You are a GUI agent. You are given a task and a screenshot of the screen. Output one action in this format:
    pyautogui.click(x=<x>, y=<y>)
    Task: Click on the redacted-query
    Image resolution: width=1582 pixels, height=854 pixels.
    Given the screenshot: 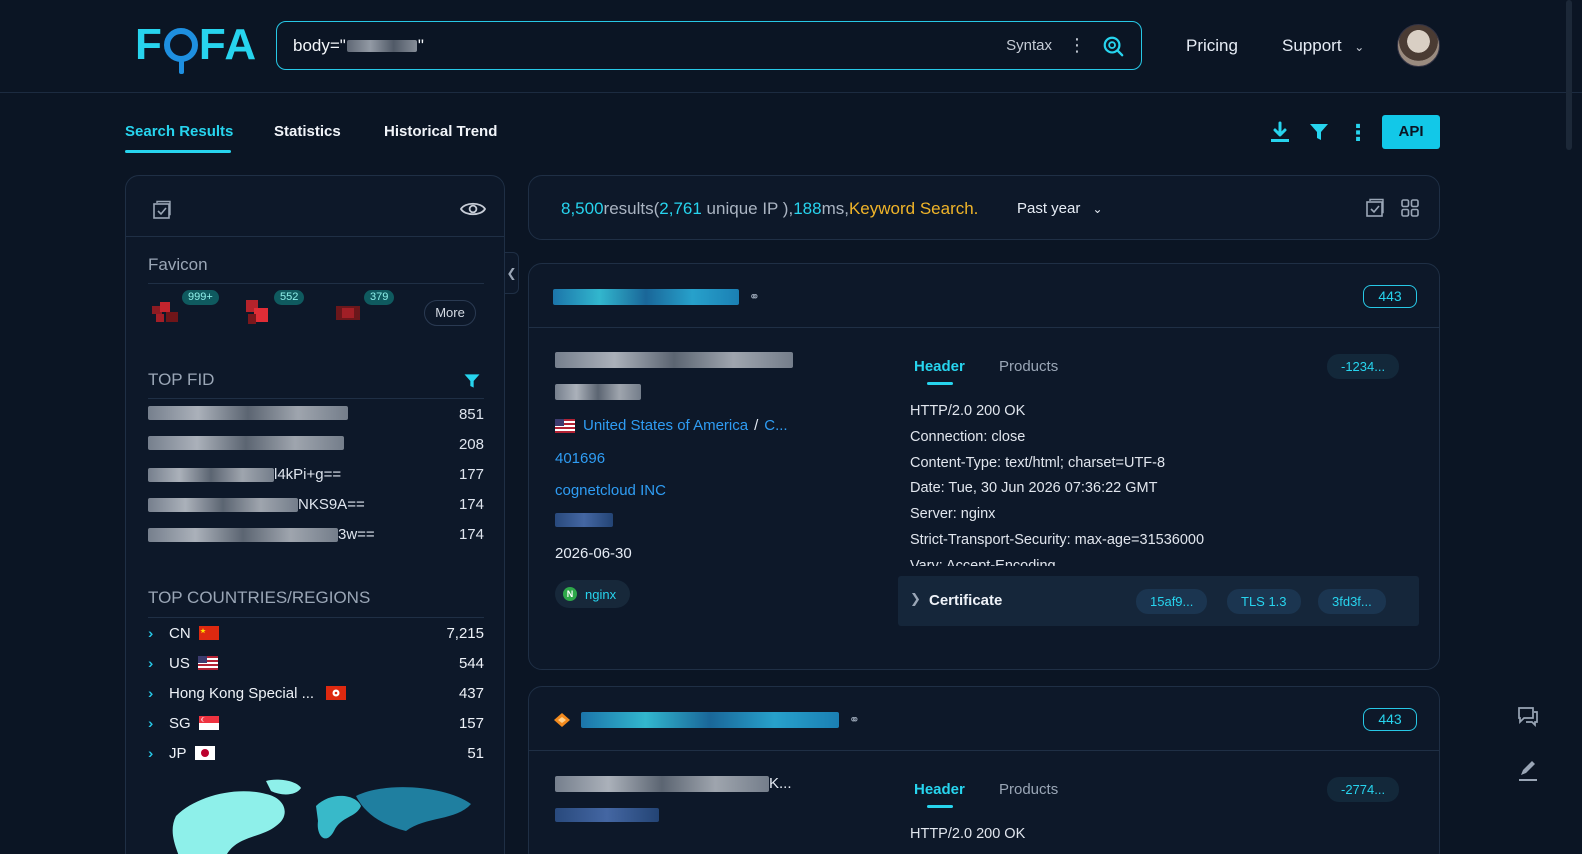 What is the action you would take?
    pyautogui.click(x=381, y=45)
    